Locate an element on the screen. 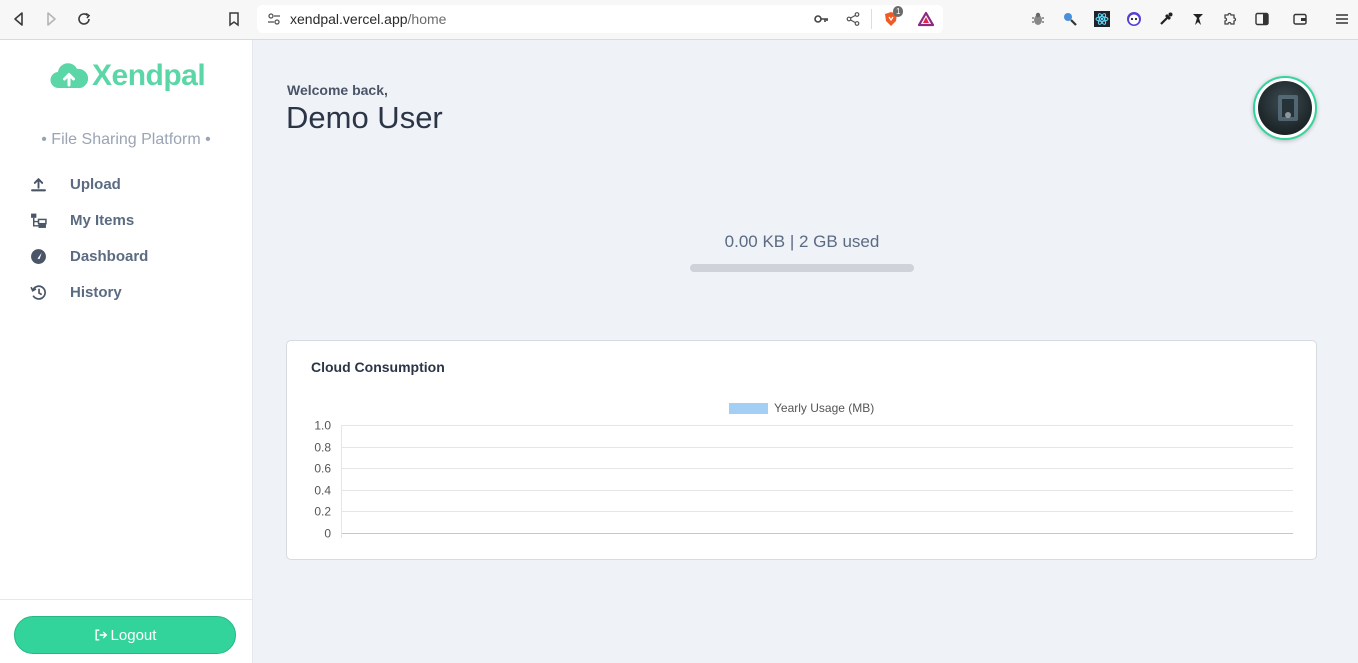 The height and width of the screenshot is (663, 1358). url-text: xendpal.vercel.app/home is located at coordinates (368, 19).